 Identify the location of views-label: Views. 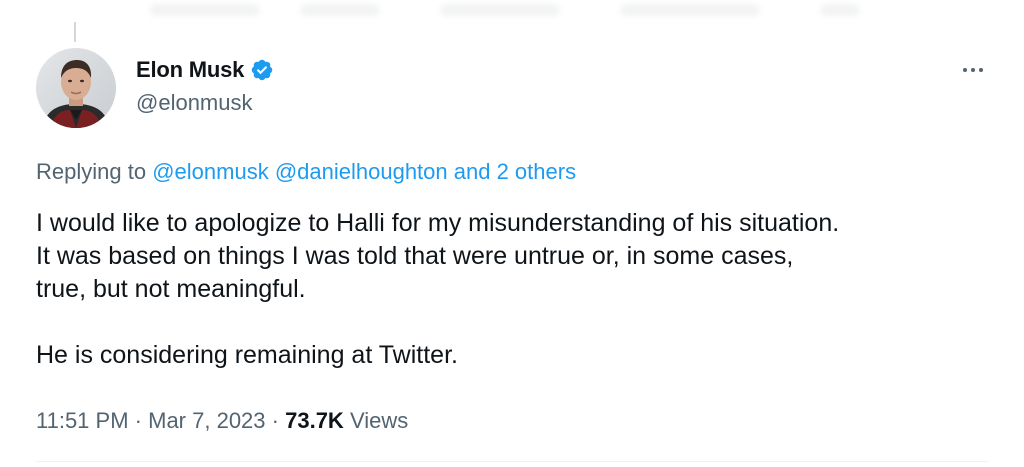
(379, 420).